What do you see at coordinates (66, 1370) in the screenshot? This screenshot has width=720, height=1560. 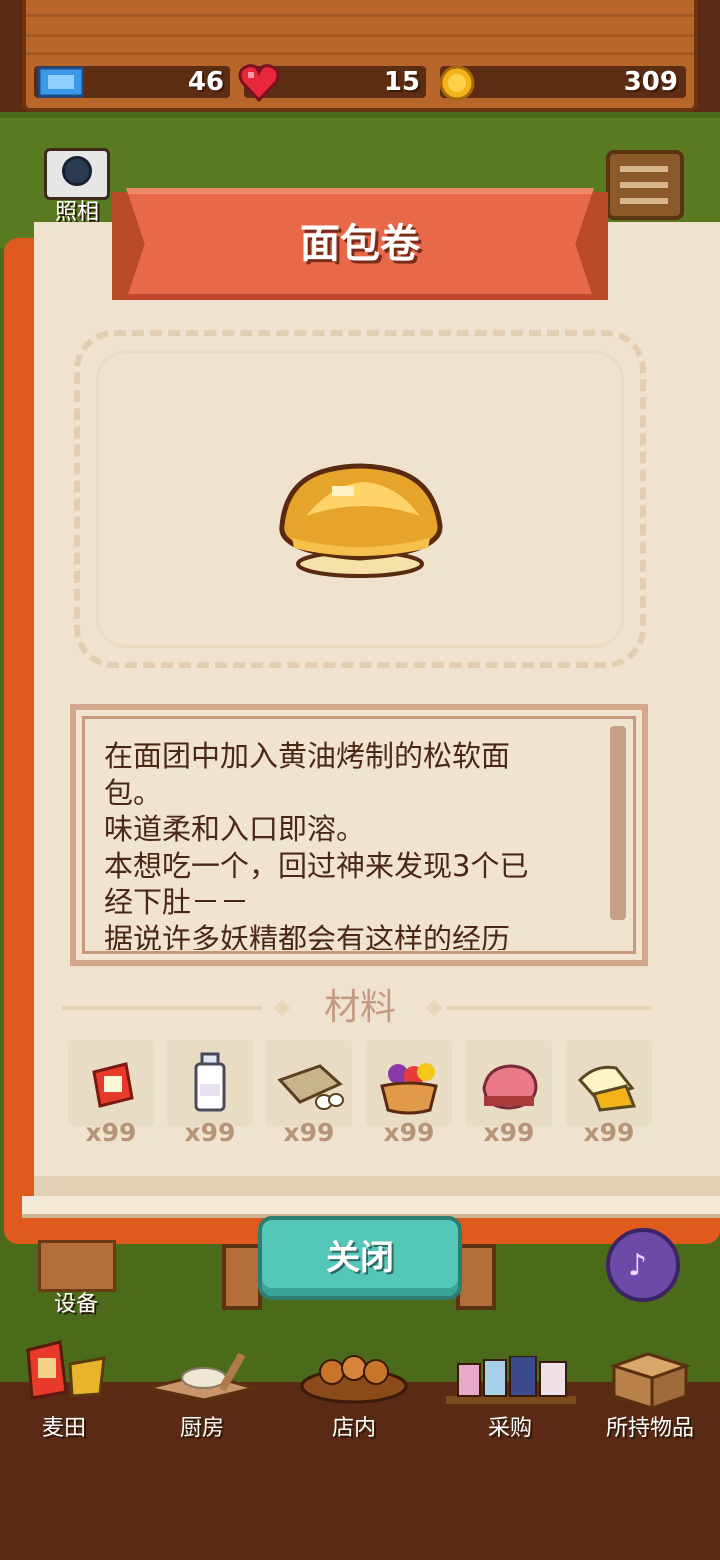 I see `wheat-field-icon` at bounding box center [66, 1370].